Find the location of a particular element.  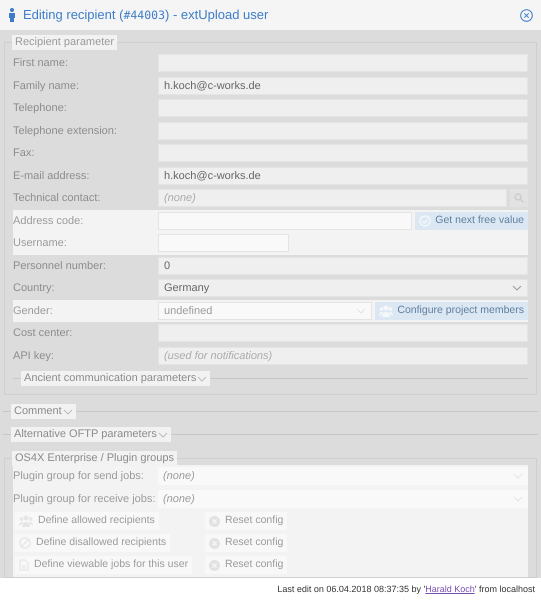

field-placeholder: (used for notifications) is located at coordinates (218, 356).